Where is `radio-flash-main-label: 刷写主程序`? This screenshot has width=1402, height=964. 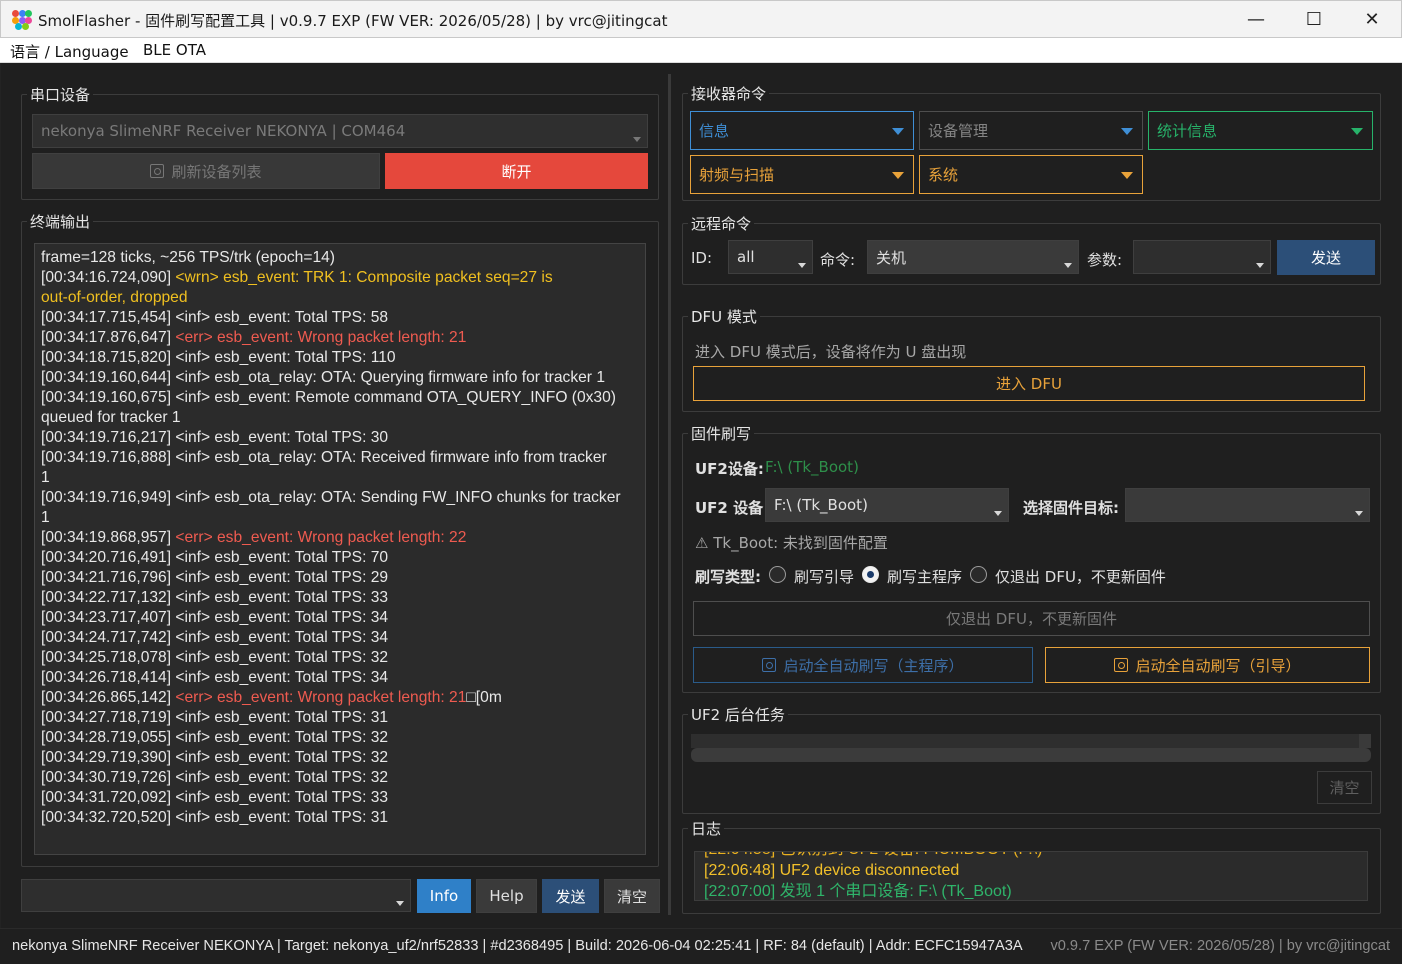 radio-flash-main-label: 刷写主程序 is located at coordinates (924, 576).